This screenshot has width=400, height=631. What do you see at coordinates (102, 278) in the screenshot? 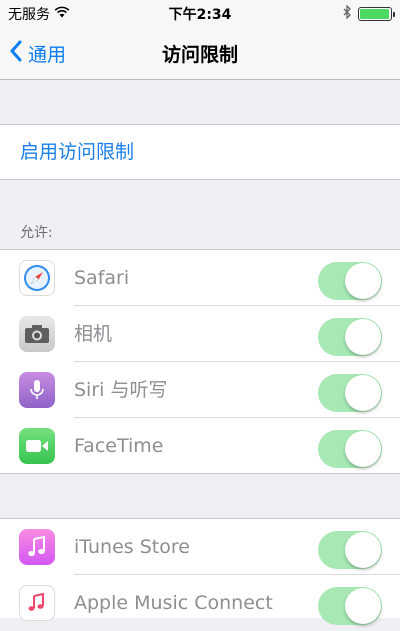
I see `list-item-label: Safari` at bounding box center [102, 278].